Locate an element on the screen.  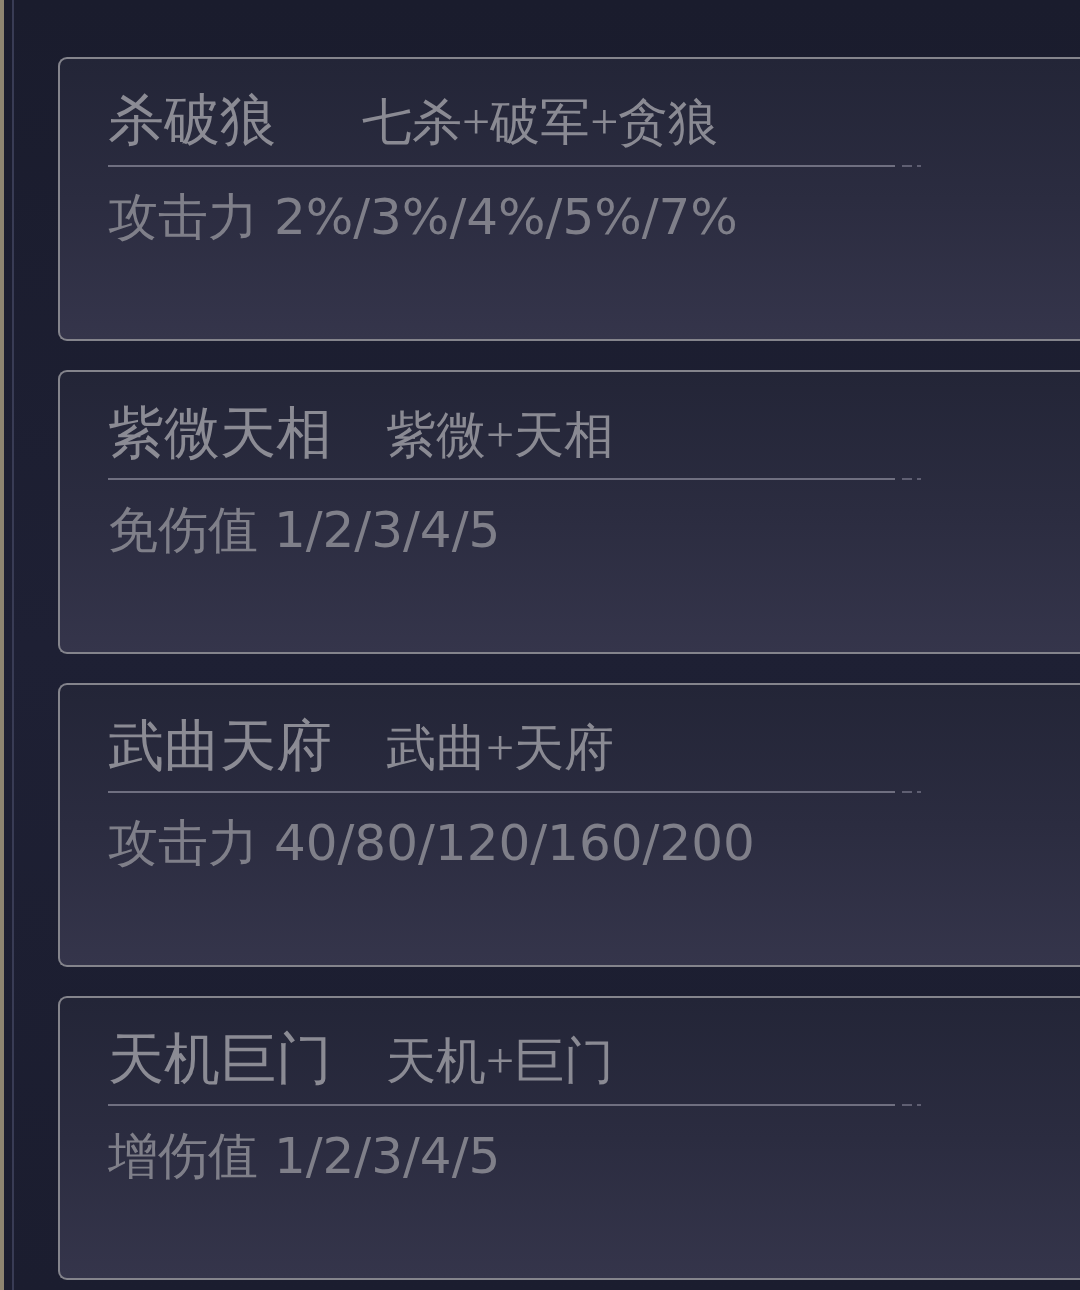
set-name: 紫微天相 is located at coordinates (220, 433).